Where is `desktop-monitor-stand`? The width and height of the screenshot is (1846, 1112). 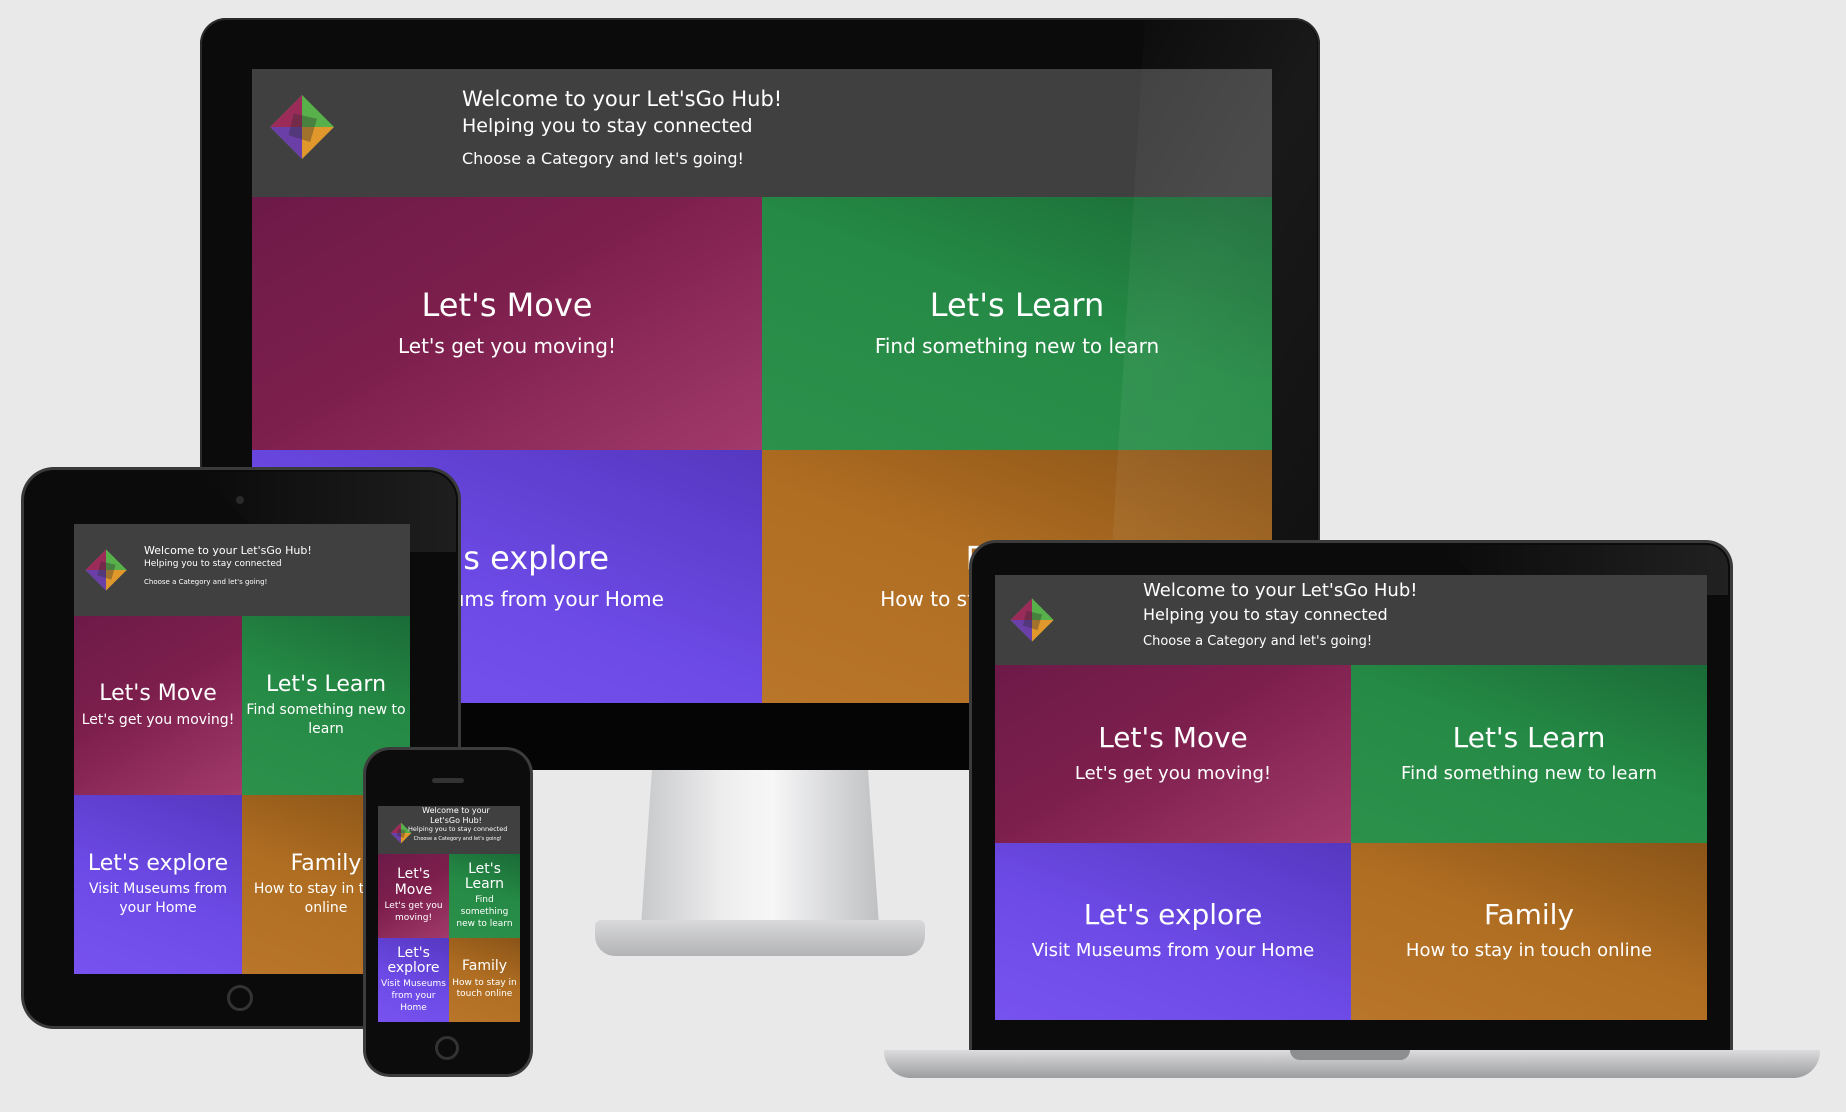
desktop-monitor-stand is located at coordinates (760, 855).